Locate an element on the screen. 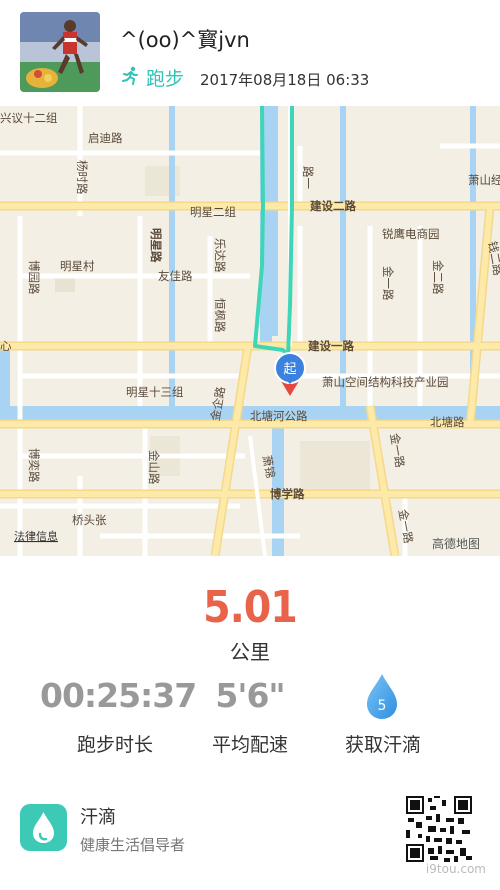 Image resolution: width=500 pixels, height=890 pixels. map-label-qidi-road: 启迪路 is located at coordinates (105, 138).